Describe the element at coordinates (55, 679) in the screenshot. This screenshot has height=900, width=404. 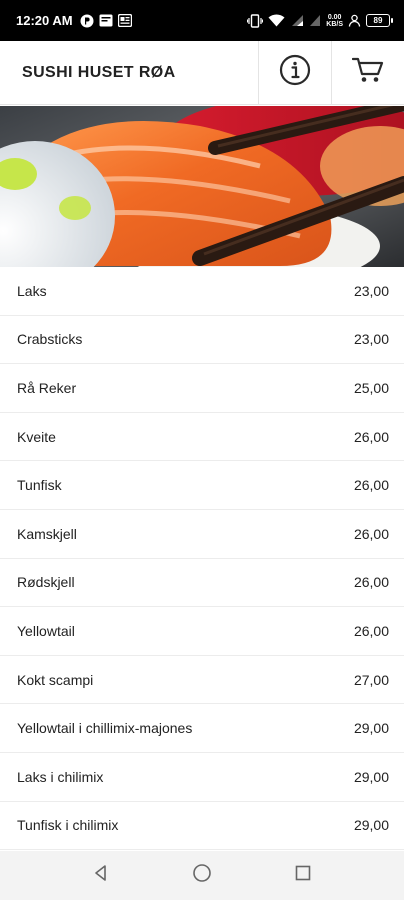
I see `menu-item-name: Kokt scampi` at that location.